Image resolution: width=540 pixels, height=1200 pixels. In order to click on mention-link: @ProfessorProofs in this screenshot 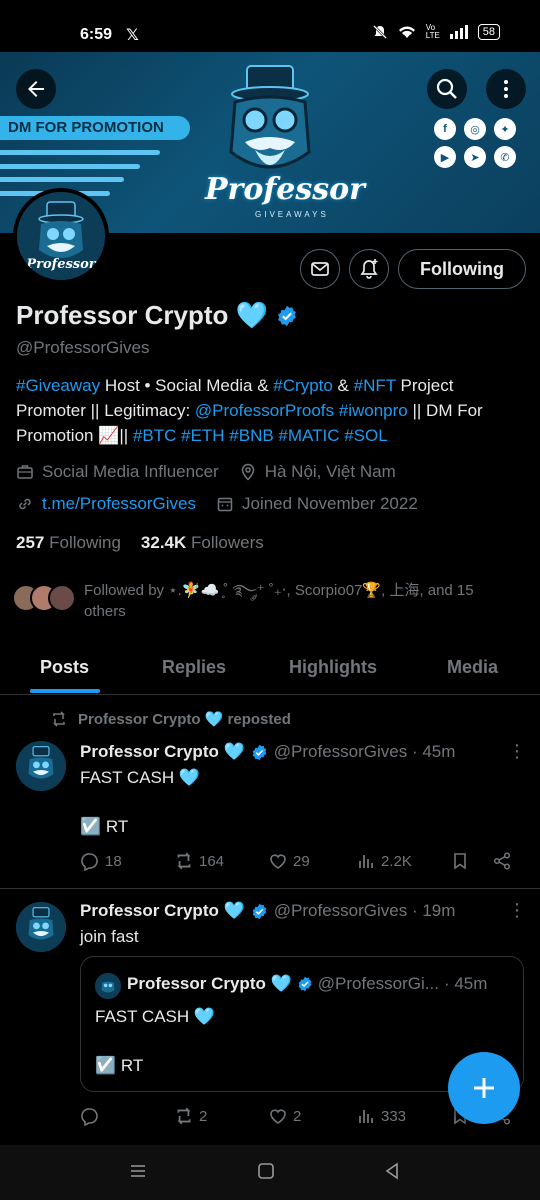, I will do `click(264, 410)`.